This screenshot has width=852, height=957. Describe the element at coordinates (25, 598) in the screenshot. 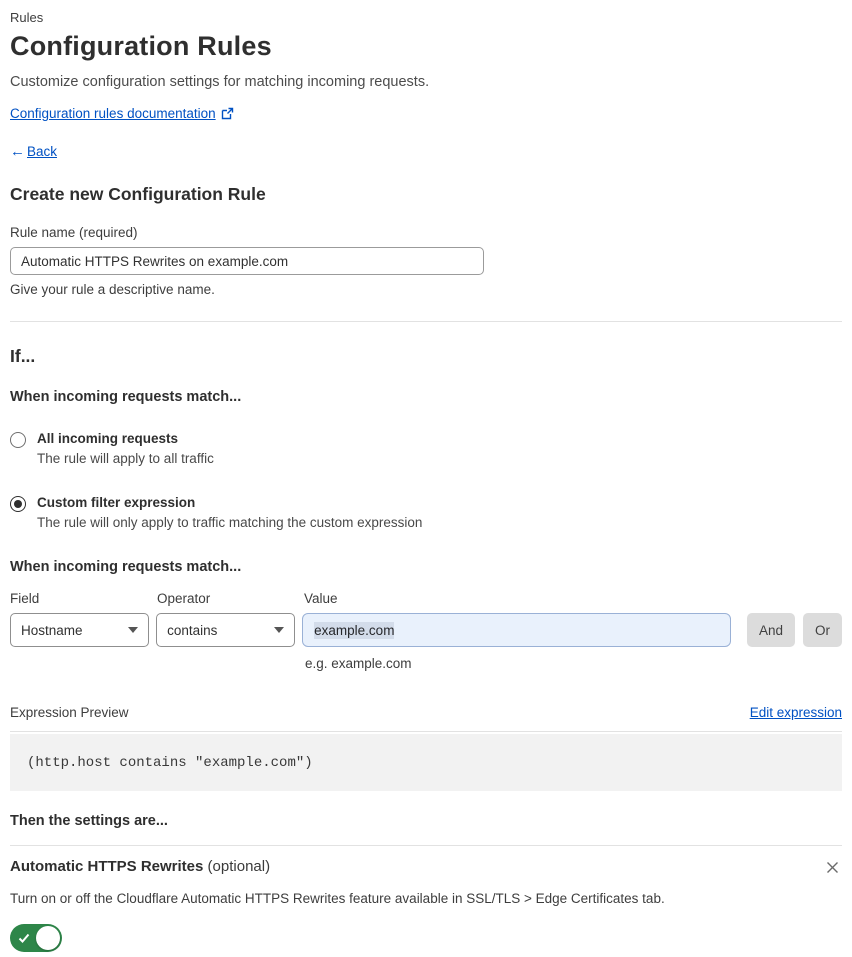

I see `field-column-label: Field` at that location.